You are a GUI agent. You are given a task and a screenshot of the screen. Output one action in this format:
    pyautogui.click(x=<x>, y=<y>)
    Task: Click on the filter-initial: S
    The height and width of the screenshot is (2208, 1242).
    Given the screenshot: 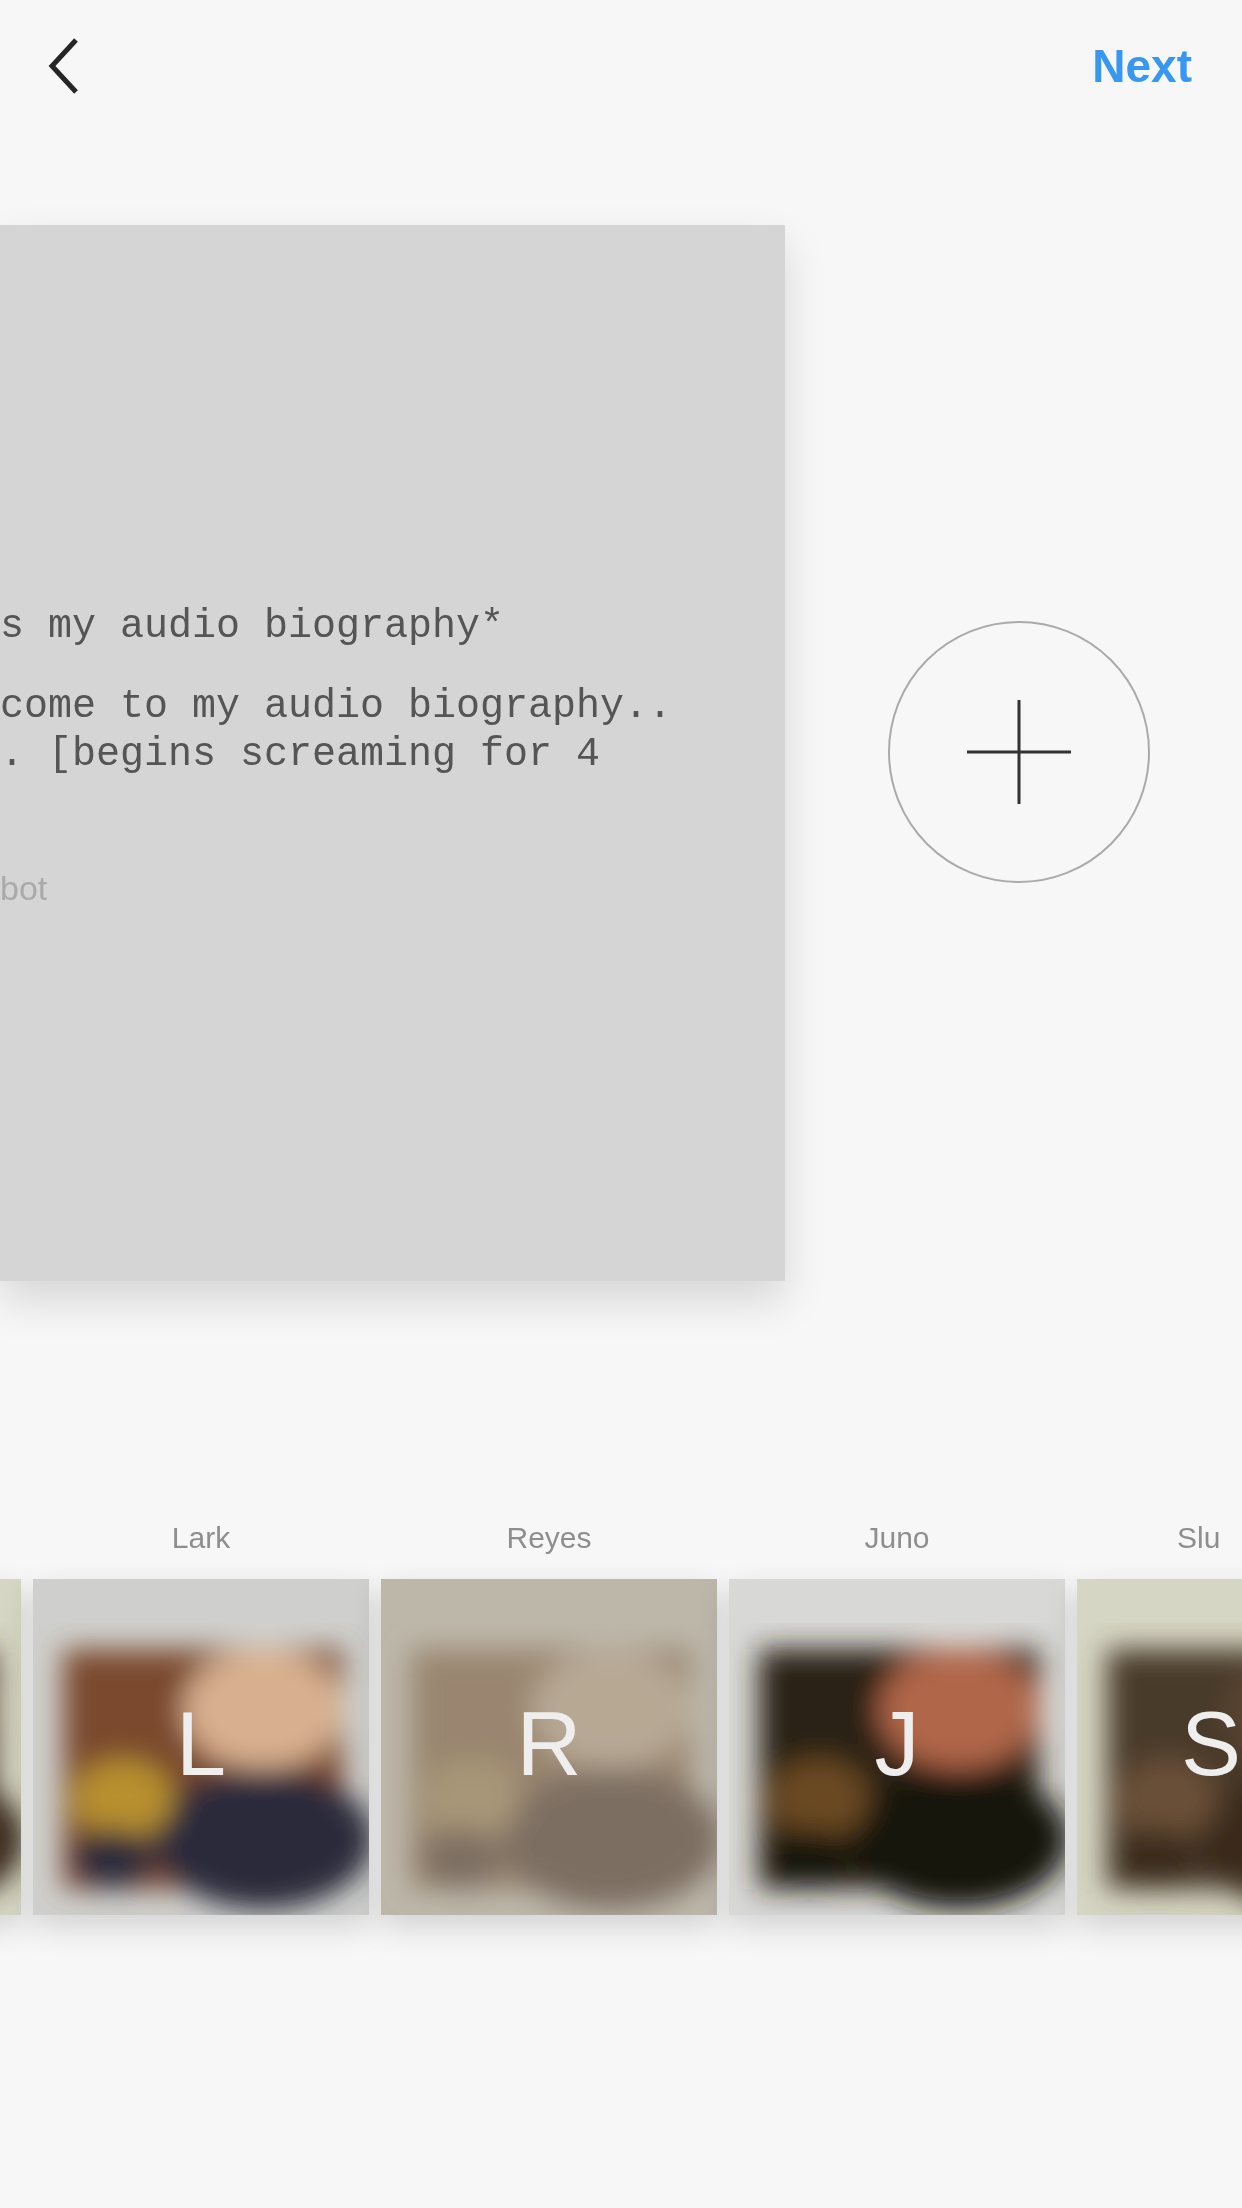 What is the action you would take?
    pyautogui.click(x=1211, y=1744)
    